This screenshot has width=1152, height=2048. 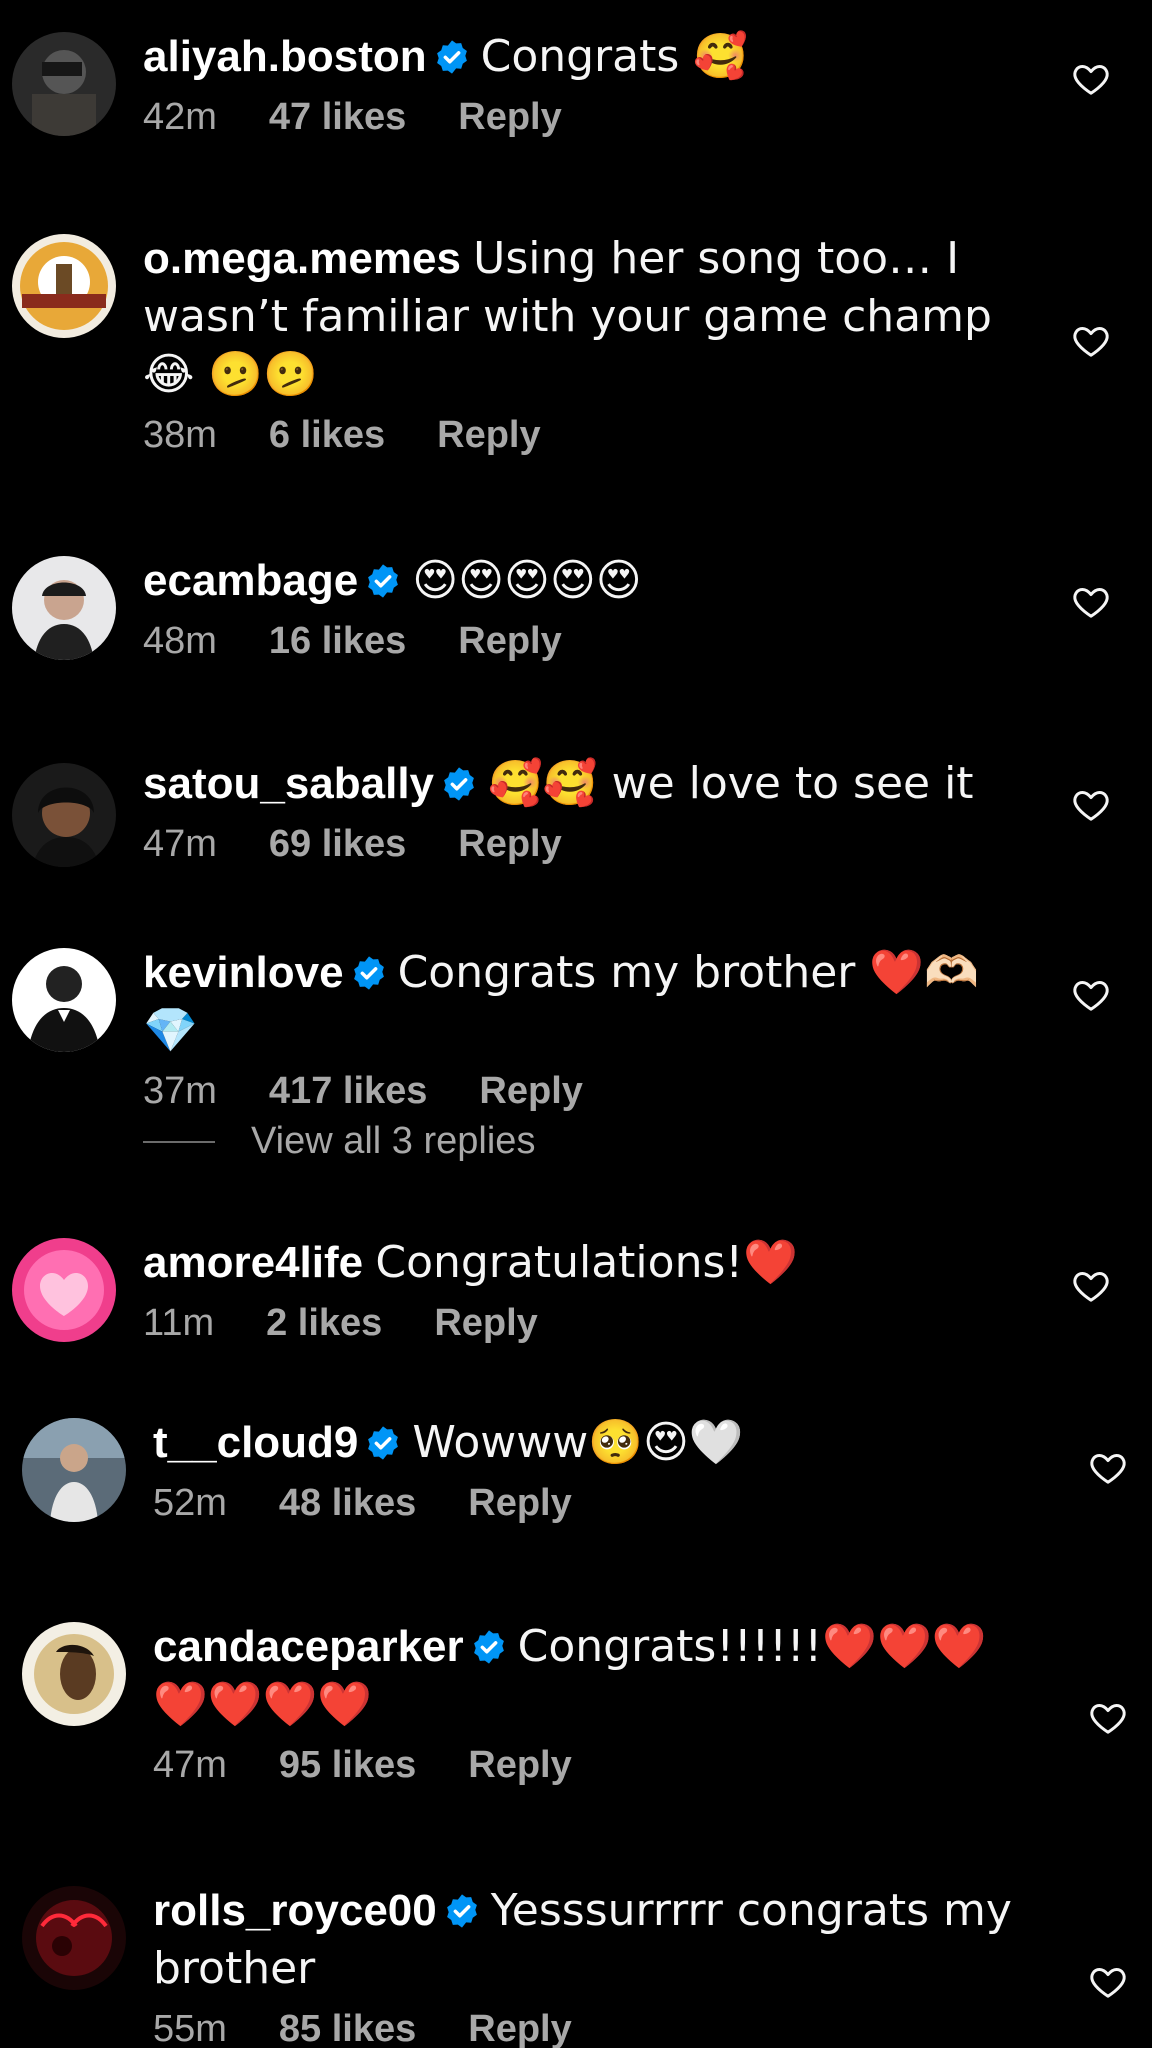 I want to click on comment-text: satou_sabally 🥰🥰 we love to see it, so click(x=582, y=784).